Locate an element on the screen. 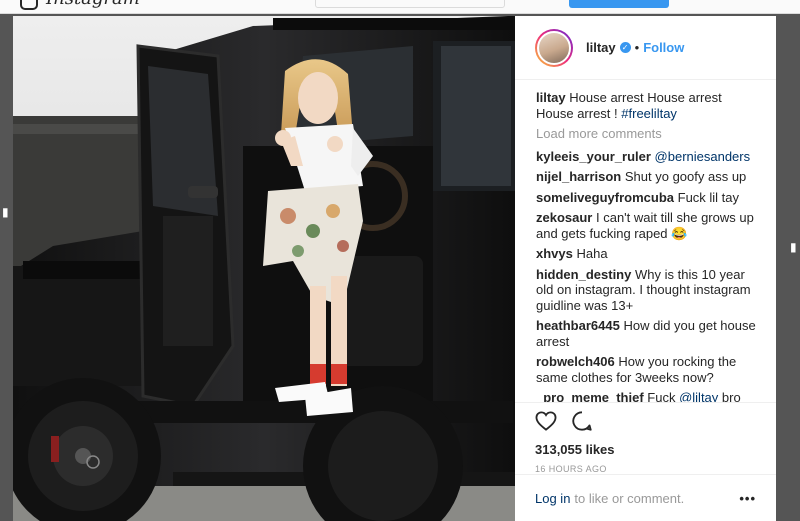  comment-username: kyleeis_your_ruler is located at coordinates (593, 156).